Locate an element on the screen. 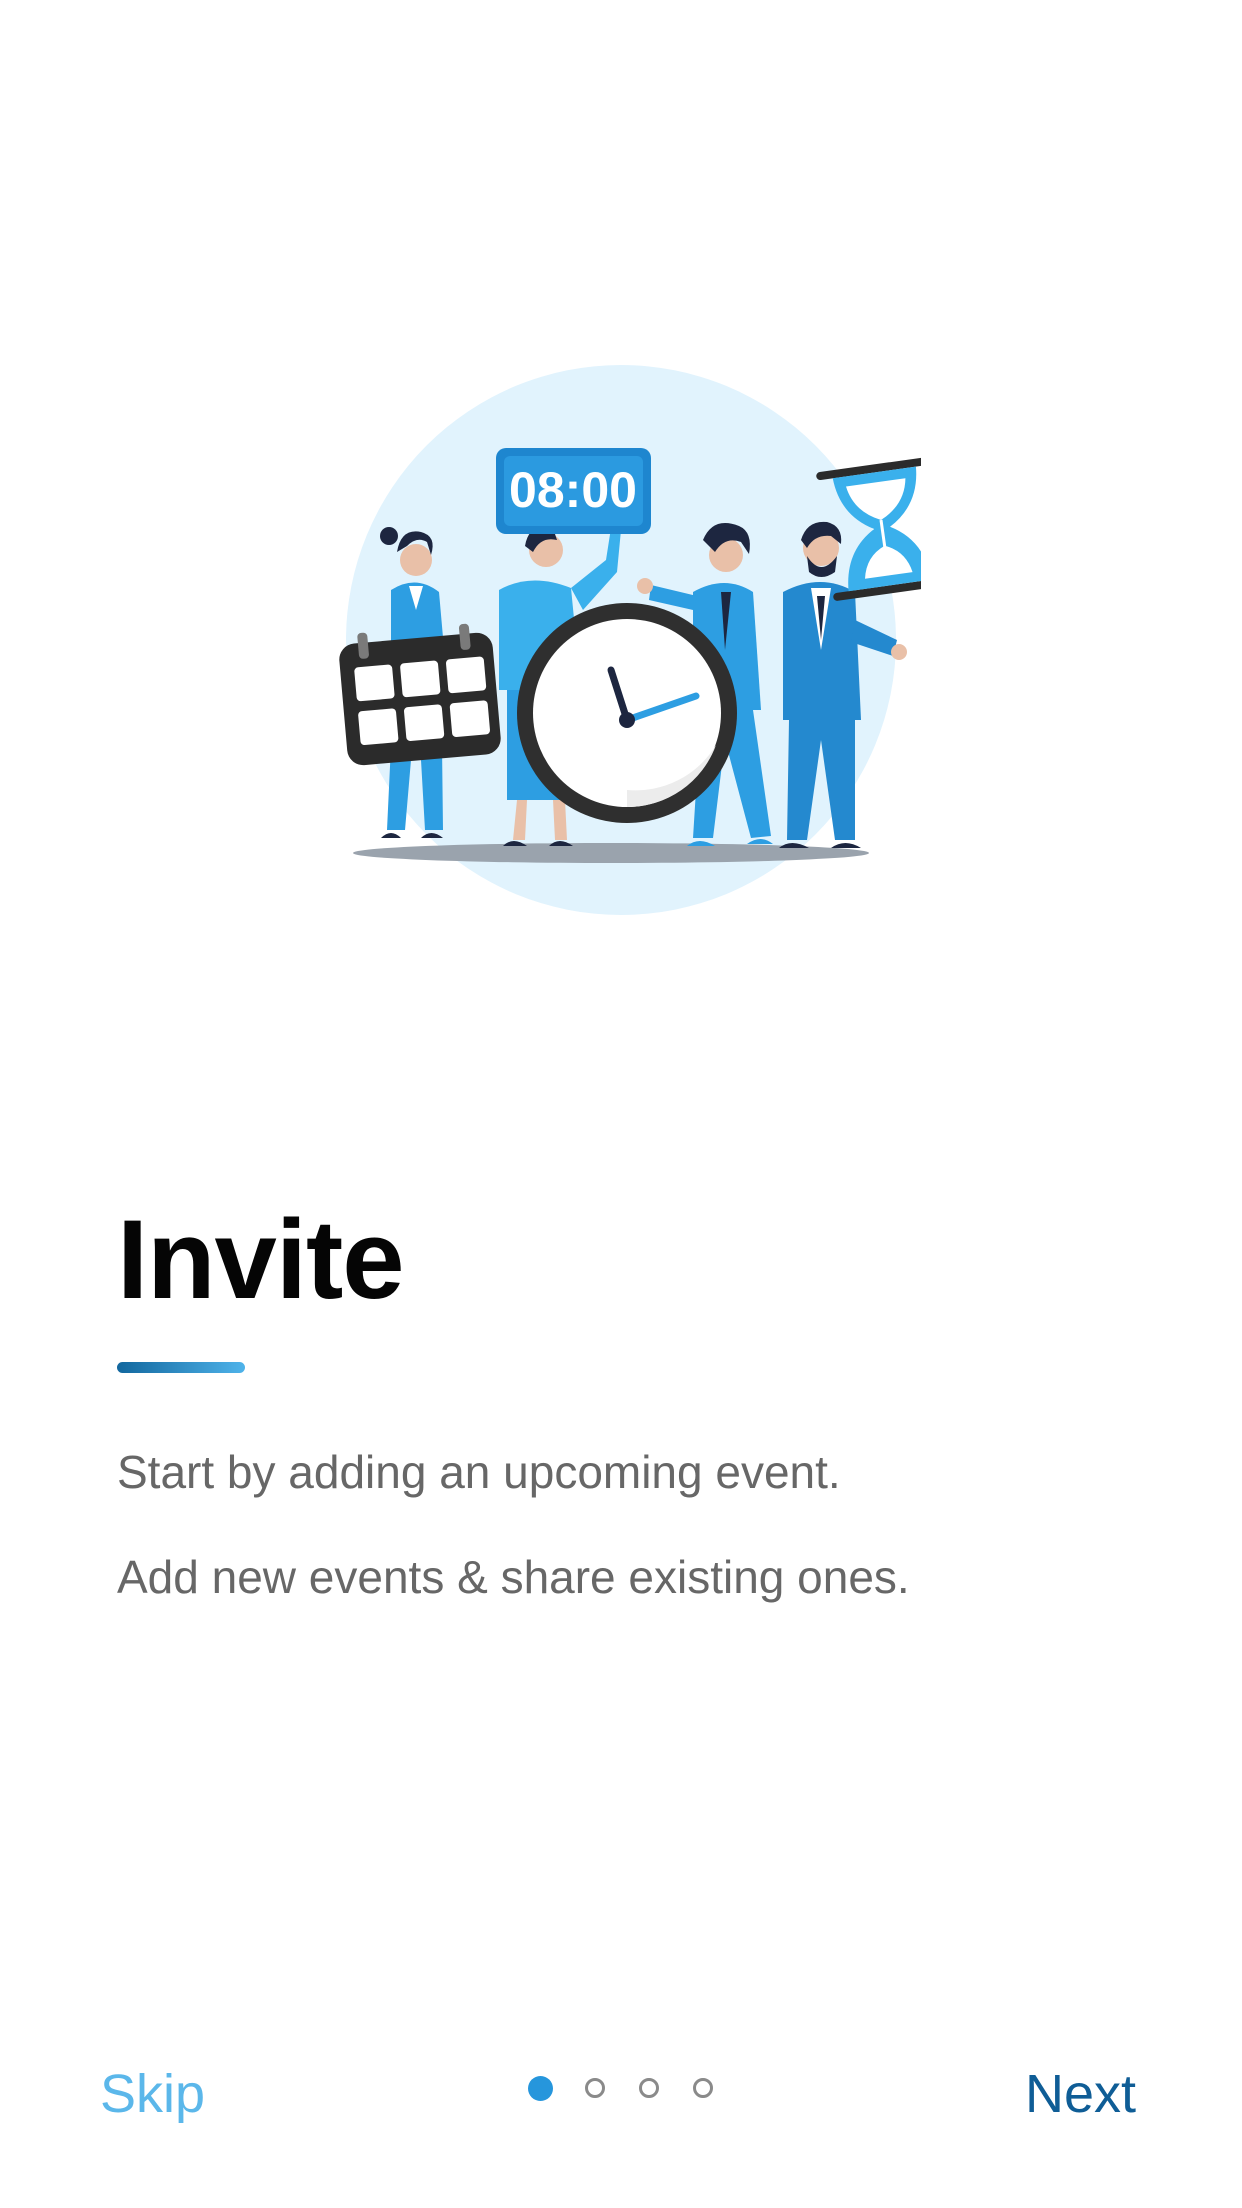 The height and width of the screenshot is (2208, 1242). onboarding-description-line-2: Add new events & share existing ones. is located at coordinates (513, 1577).